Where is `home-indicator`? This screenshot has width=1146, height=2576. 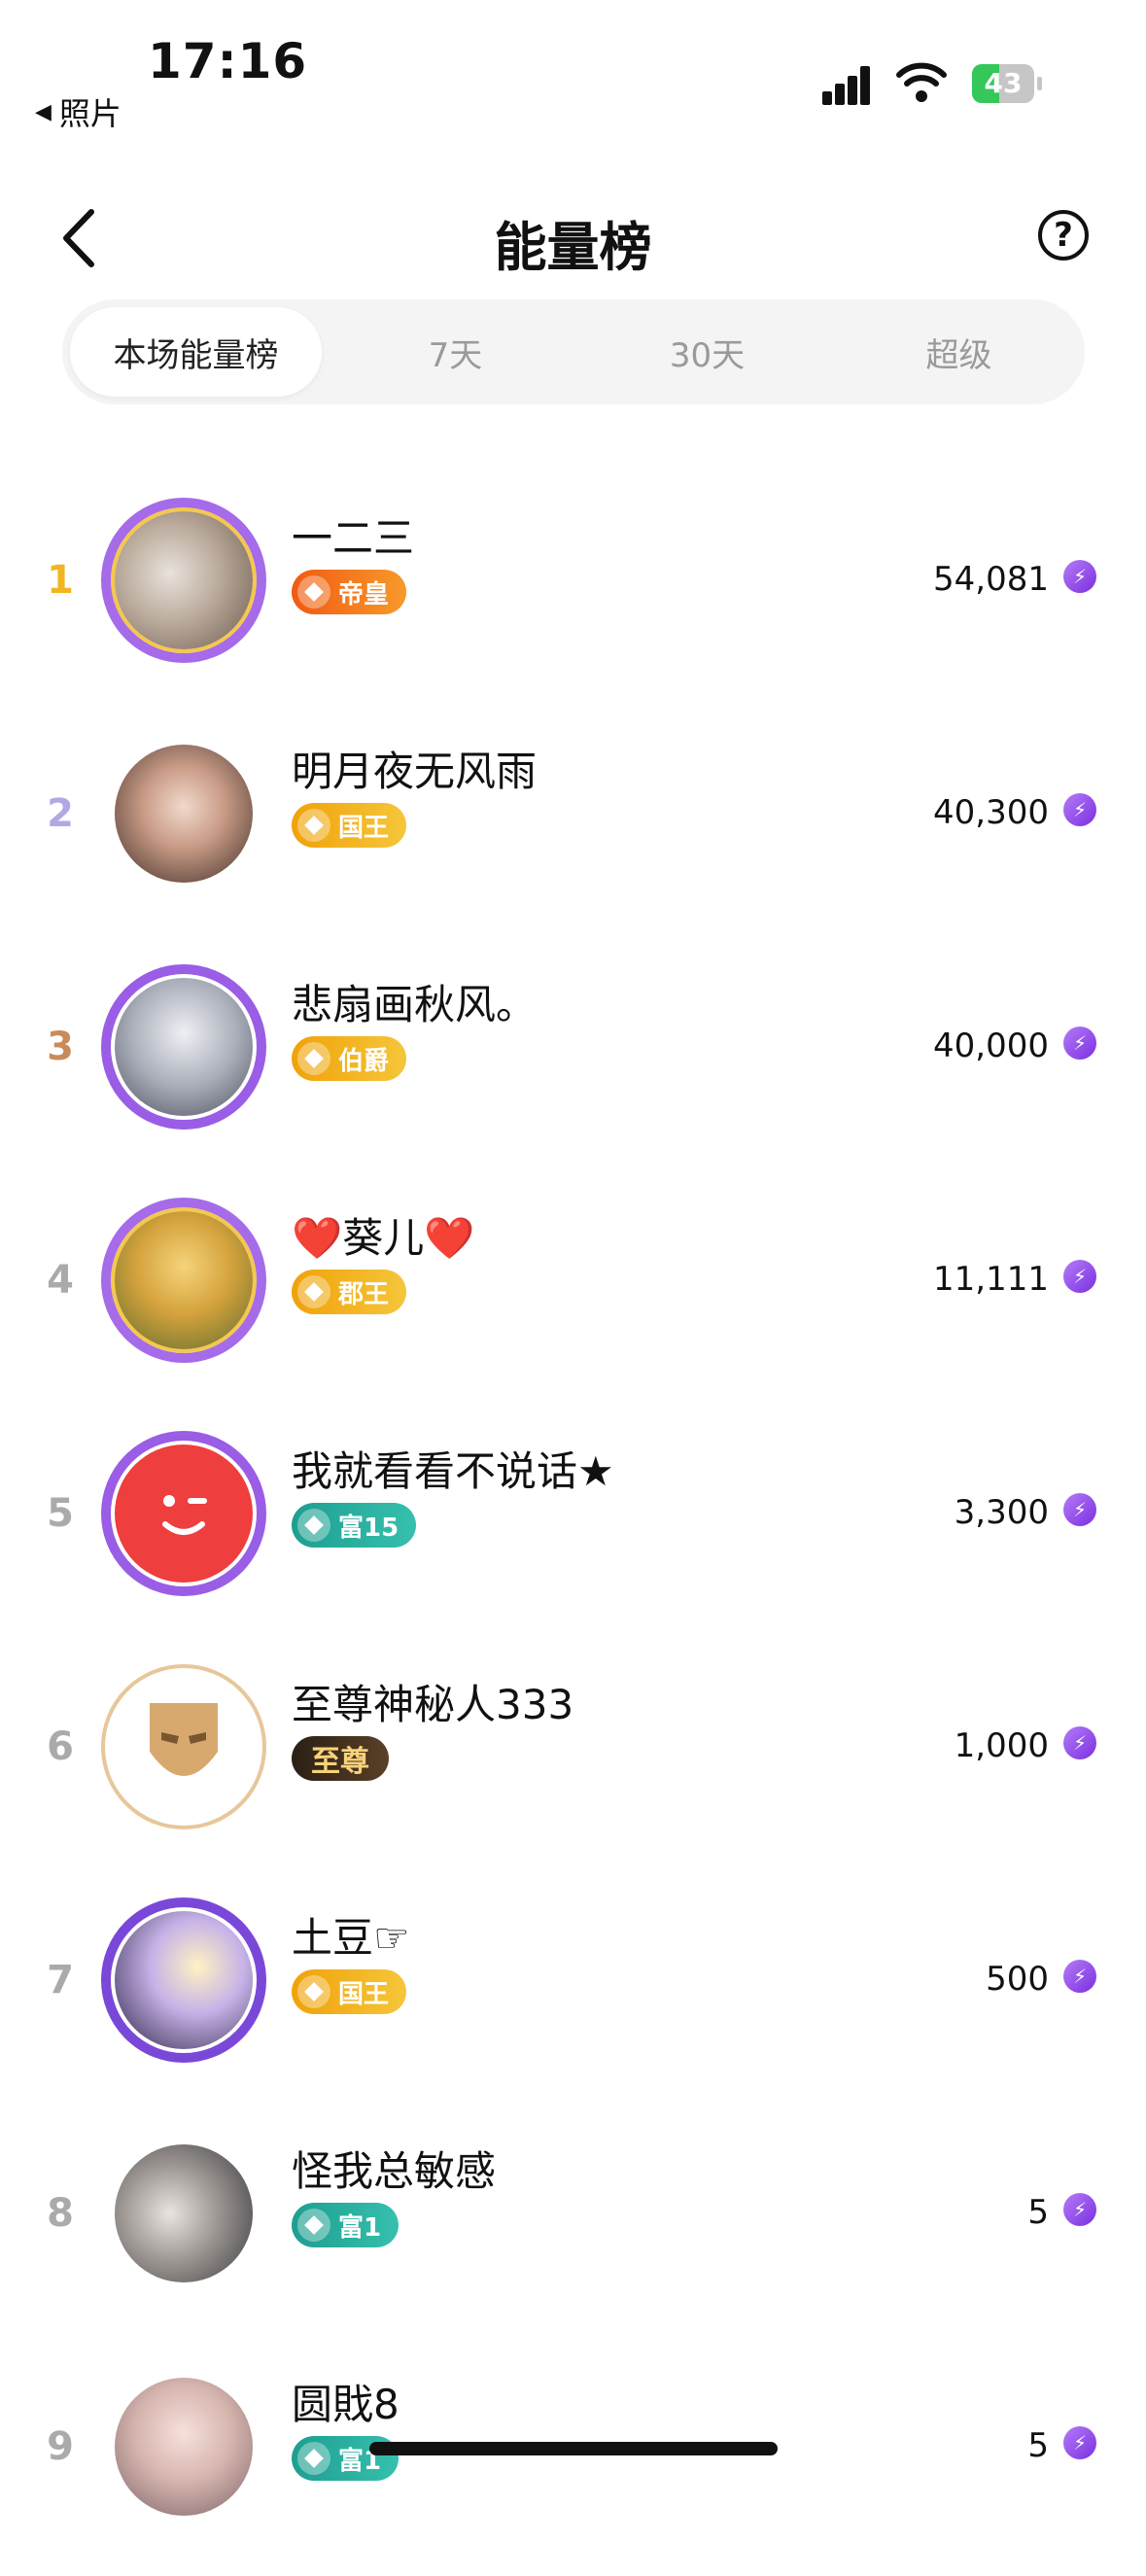
home-indicator is located at coordinates (574, 2448).